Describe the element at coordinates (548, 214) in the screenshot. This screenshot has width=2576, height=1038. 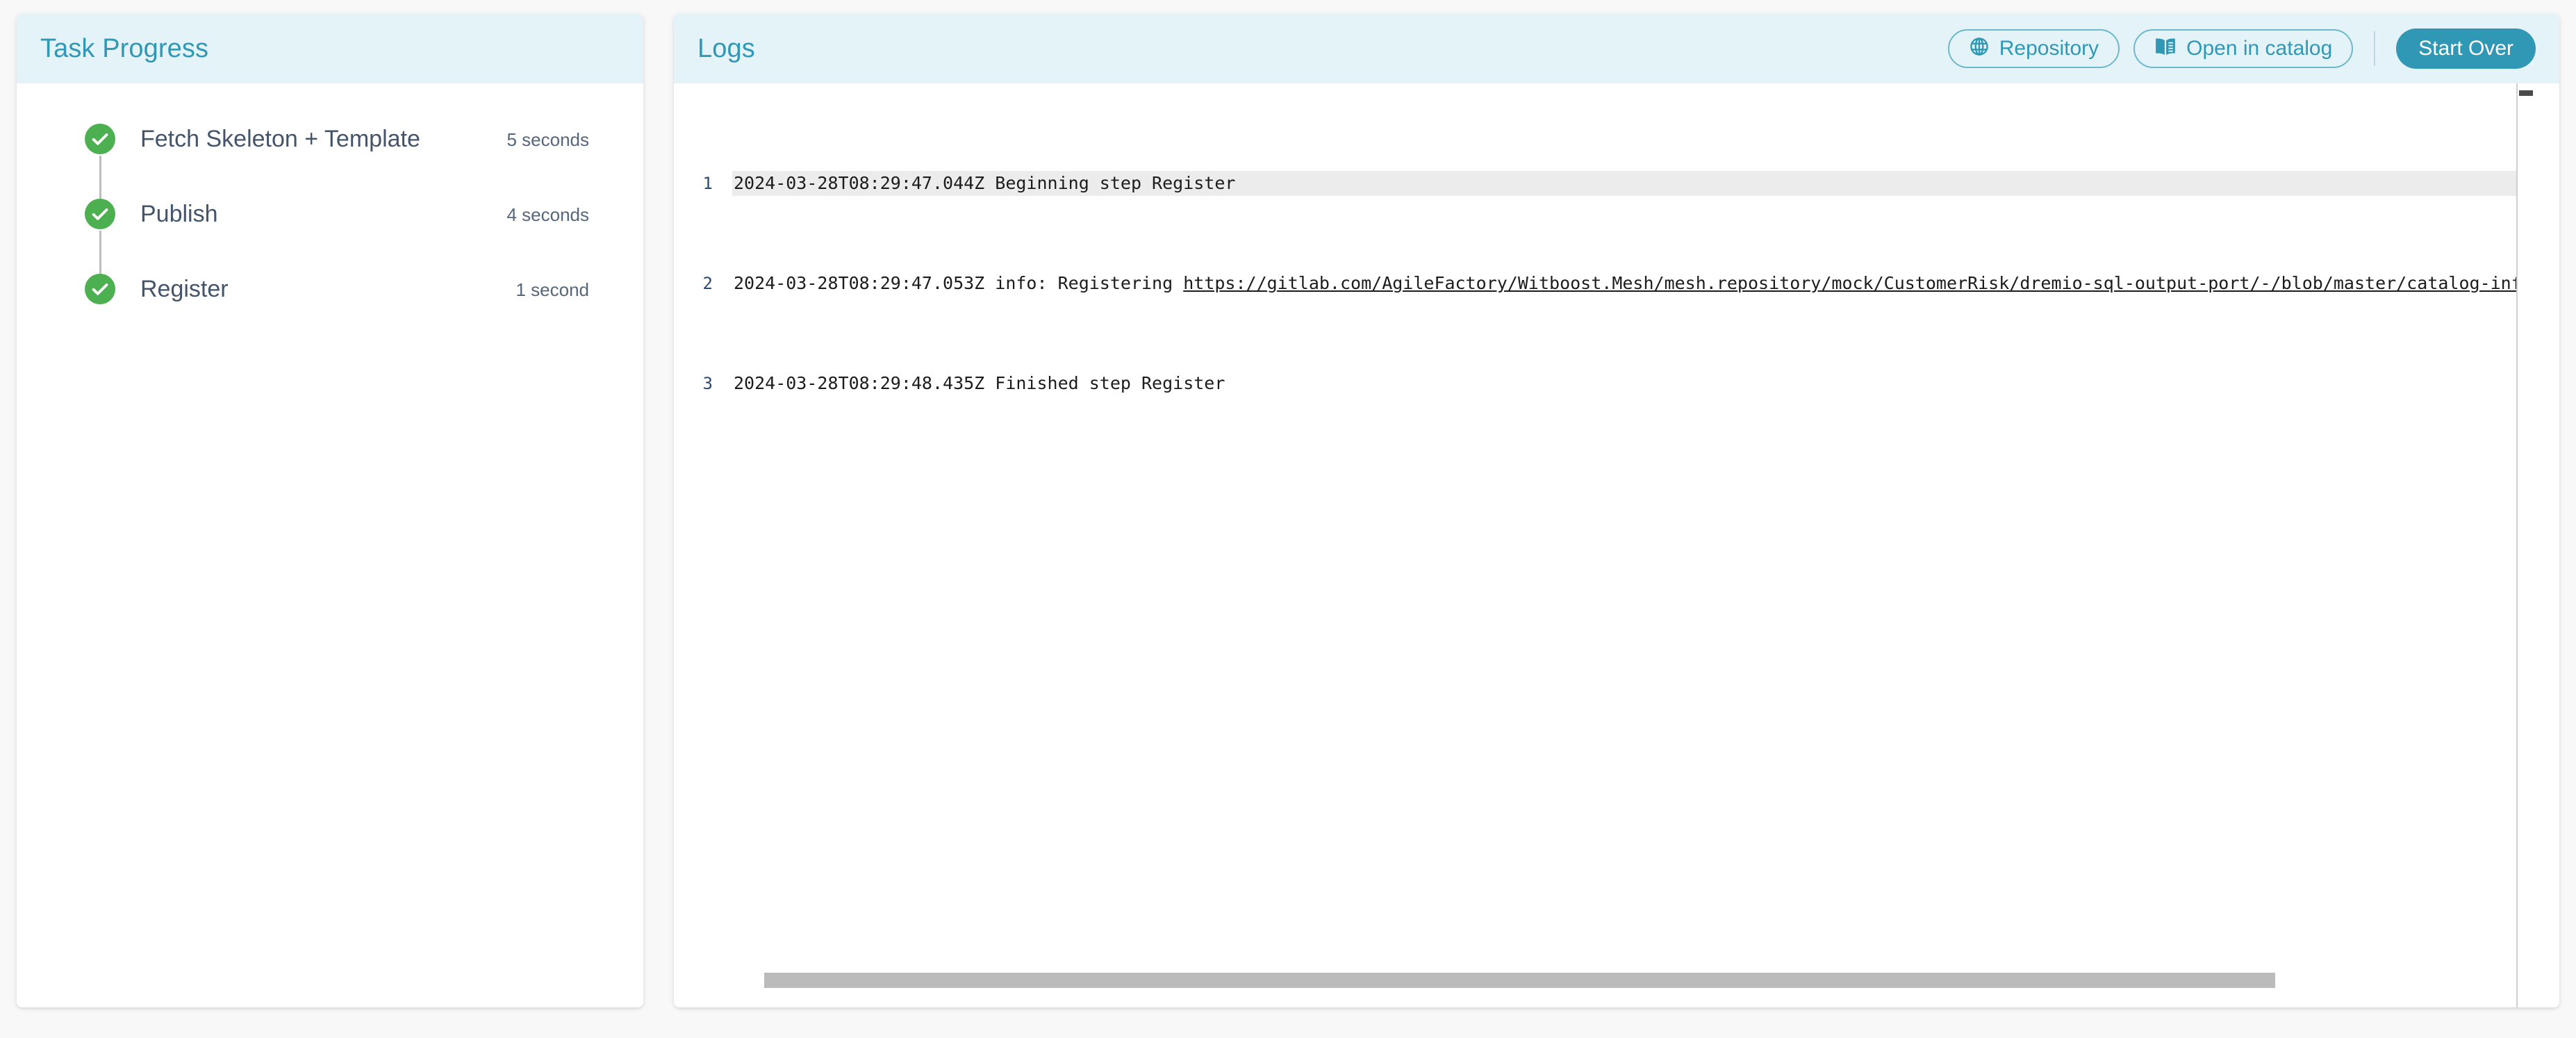
I see `task-step-duration: 4 seconds` at that location.